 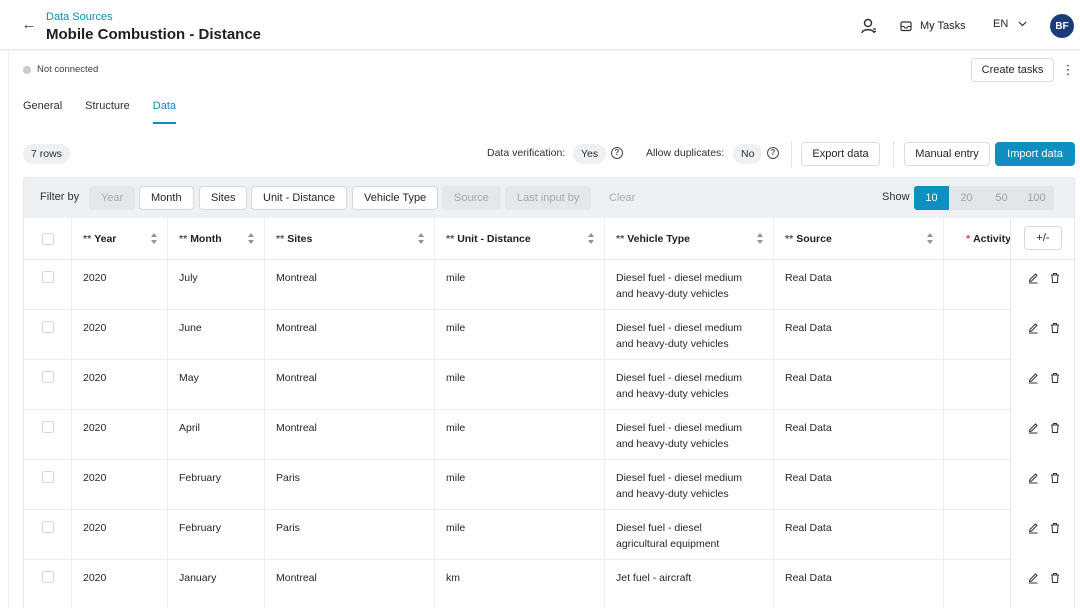 I want to click on filter-chip-unit-distance: Unit - Distance, so click(x=299, y=198).